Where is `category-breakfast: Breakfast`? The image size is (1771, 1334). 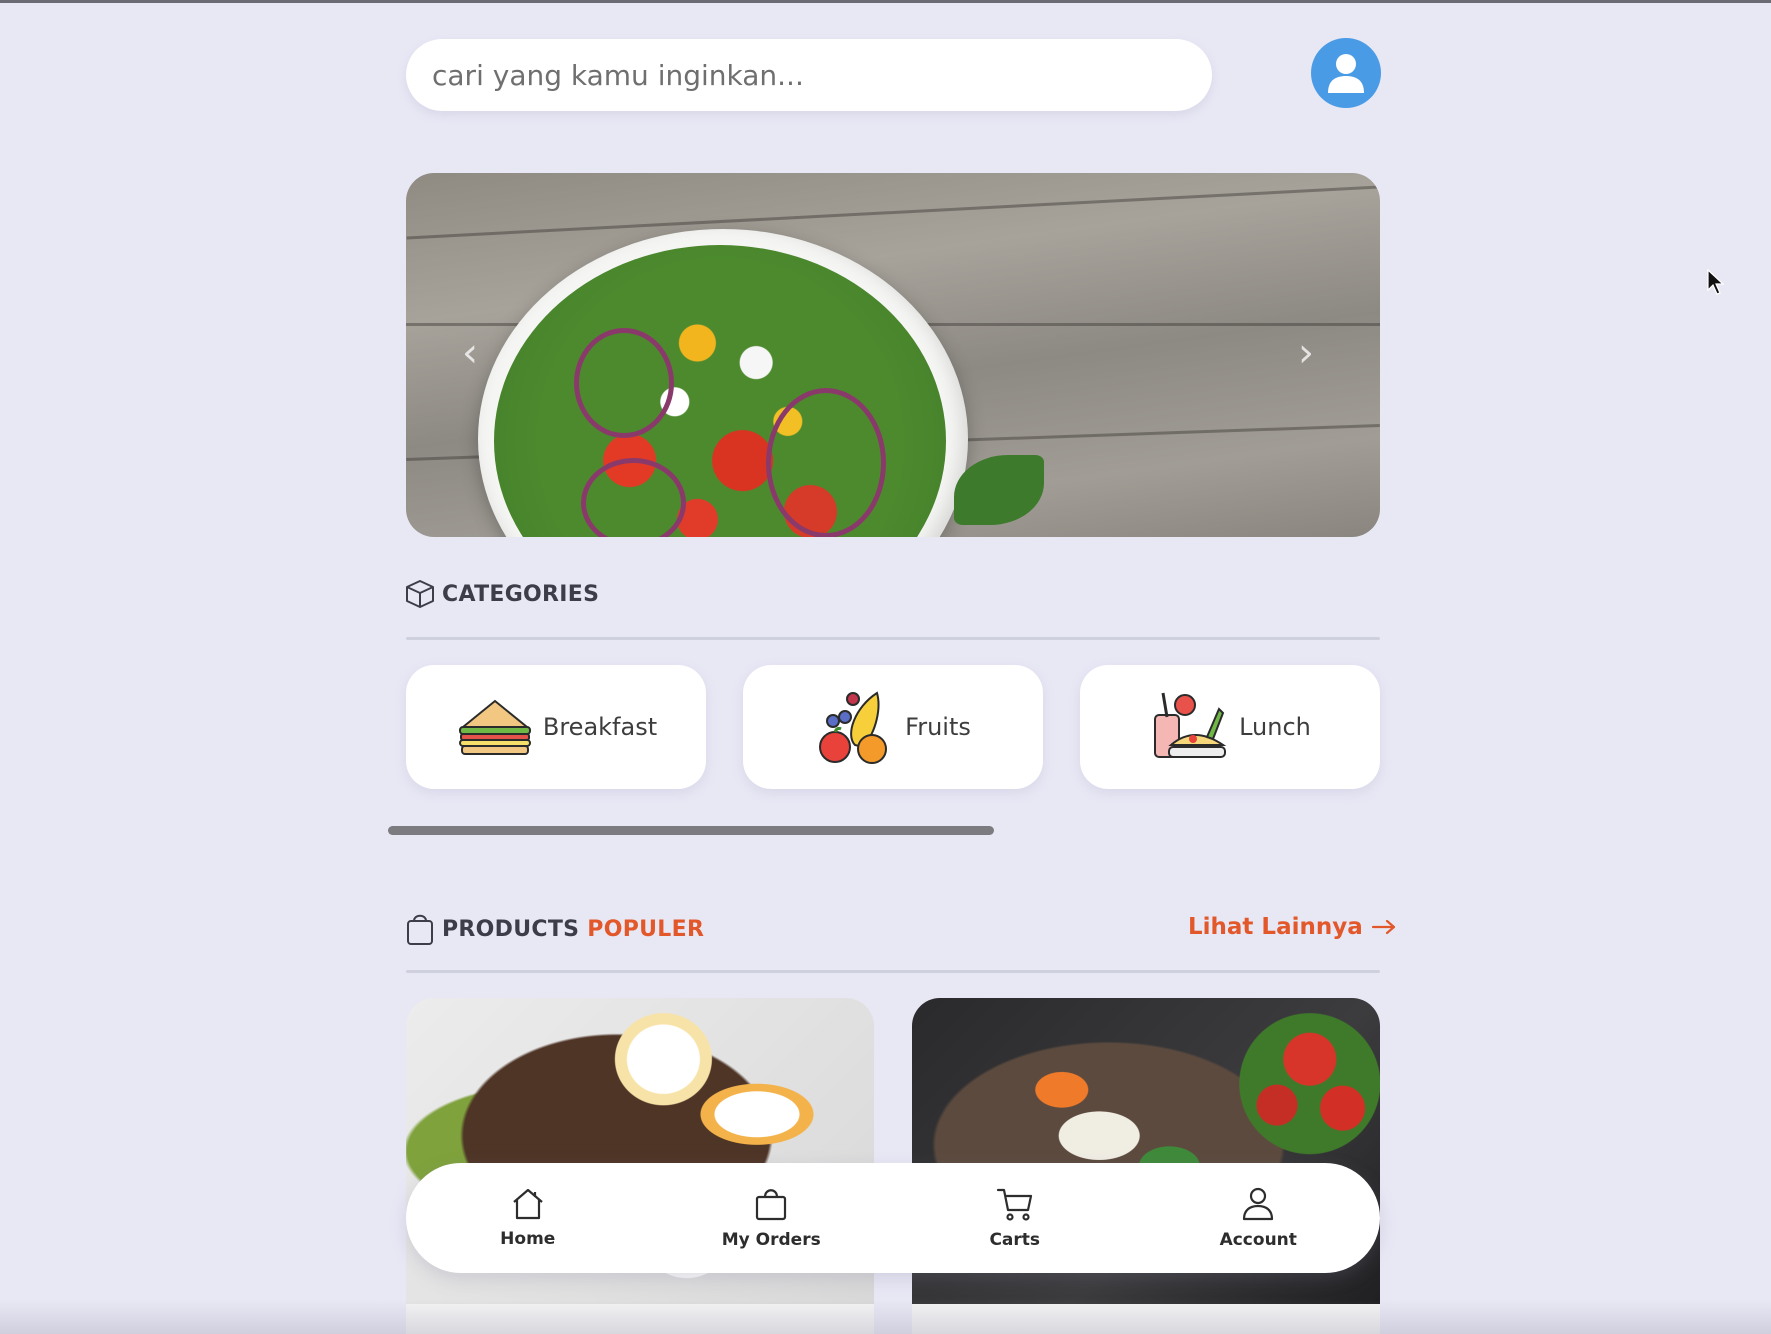 category-breakfast: Breakfast is located at coordinates (556, 727).